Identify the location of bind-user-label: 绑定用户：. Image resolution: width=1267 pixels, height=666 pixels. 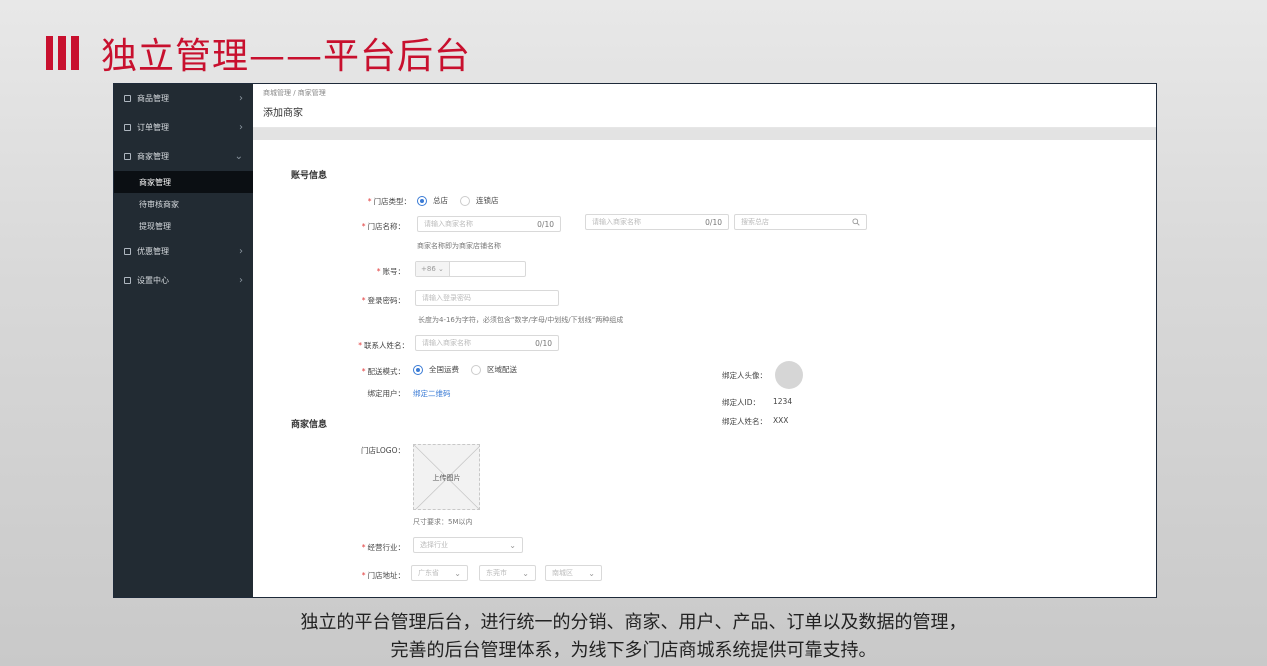
(386, 393).